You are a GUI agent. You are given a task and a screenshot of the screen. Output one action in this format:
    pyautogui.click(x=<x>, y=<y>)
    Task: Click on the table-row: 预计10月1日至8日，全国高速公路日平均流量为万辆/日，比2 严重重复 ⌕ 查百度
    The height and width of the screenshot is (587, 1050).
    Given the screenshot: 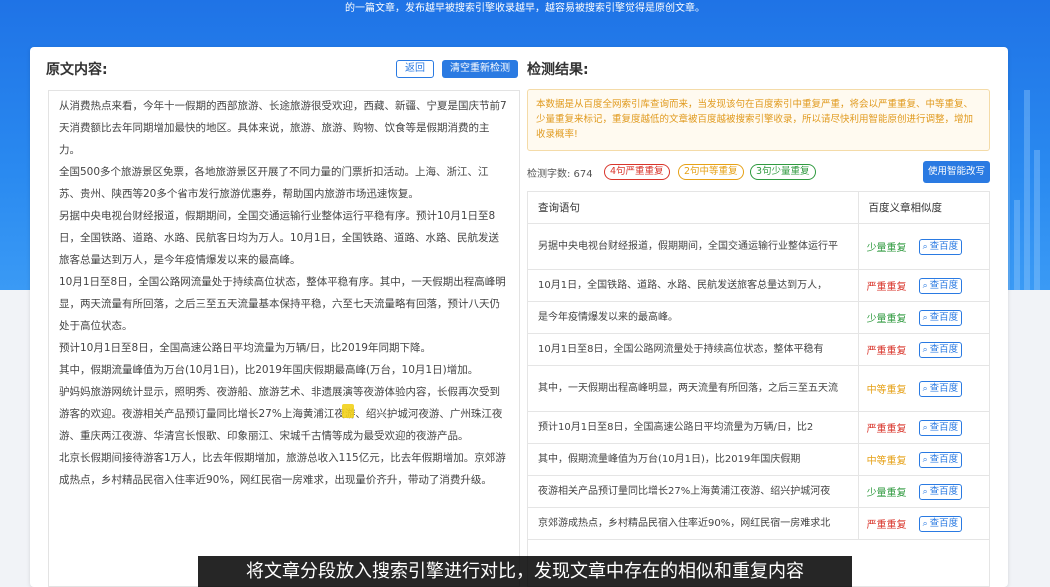 What is the action you would take?
    pyautogui.click(x=758, y=428)
    